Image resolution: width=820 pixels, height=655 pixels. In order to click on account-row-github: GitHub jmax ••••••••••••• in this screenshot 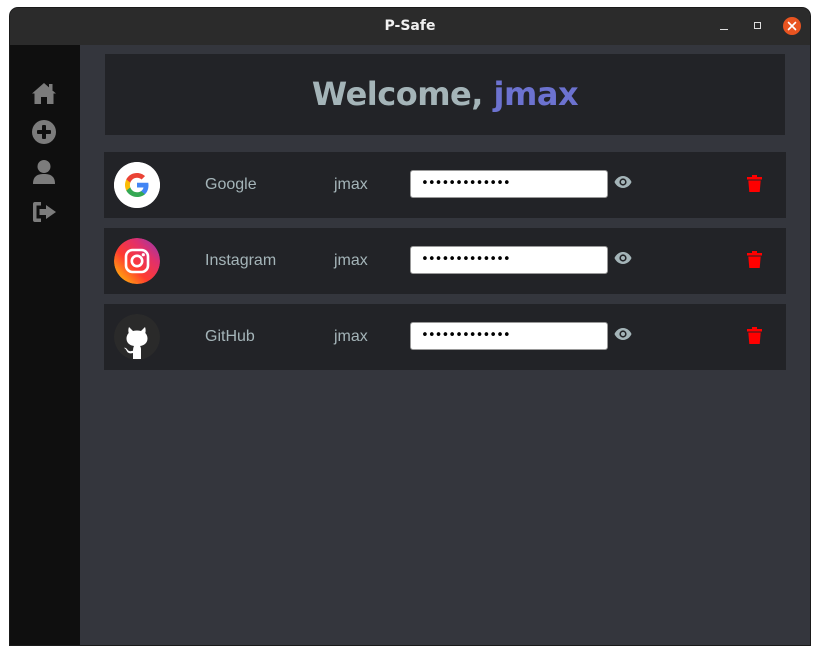, I will do `click(445, 337)`.